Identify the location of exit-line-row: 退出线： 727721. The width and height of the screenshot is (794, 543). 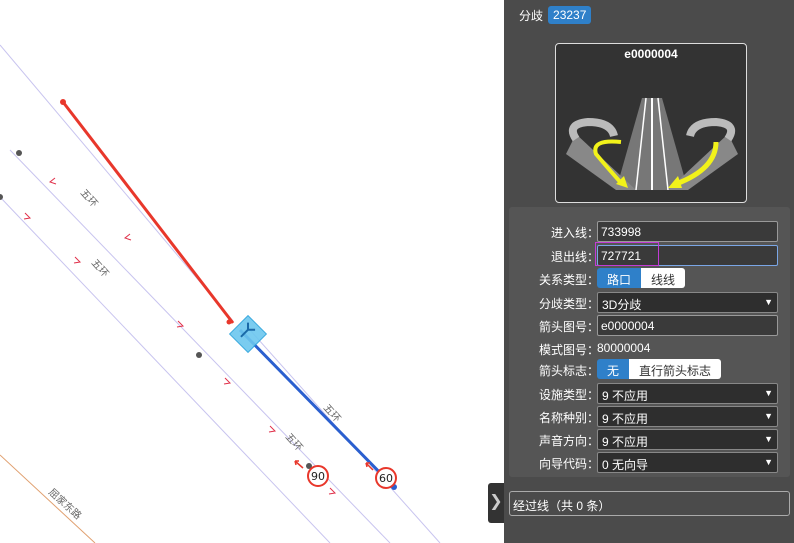
(649, 254).